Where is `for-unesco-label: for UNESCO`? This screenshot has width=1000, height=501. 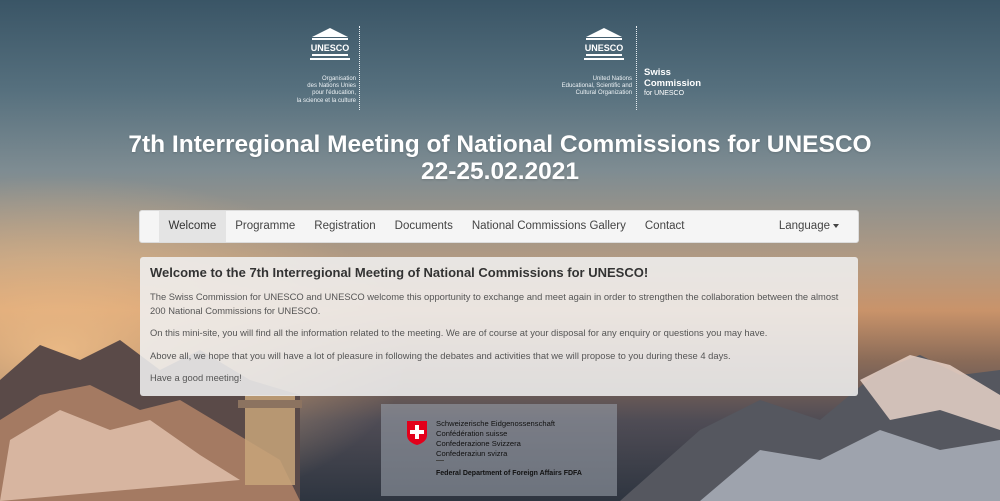 for-unesco-label: for UNESCO is located at coordinates (664, 93).